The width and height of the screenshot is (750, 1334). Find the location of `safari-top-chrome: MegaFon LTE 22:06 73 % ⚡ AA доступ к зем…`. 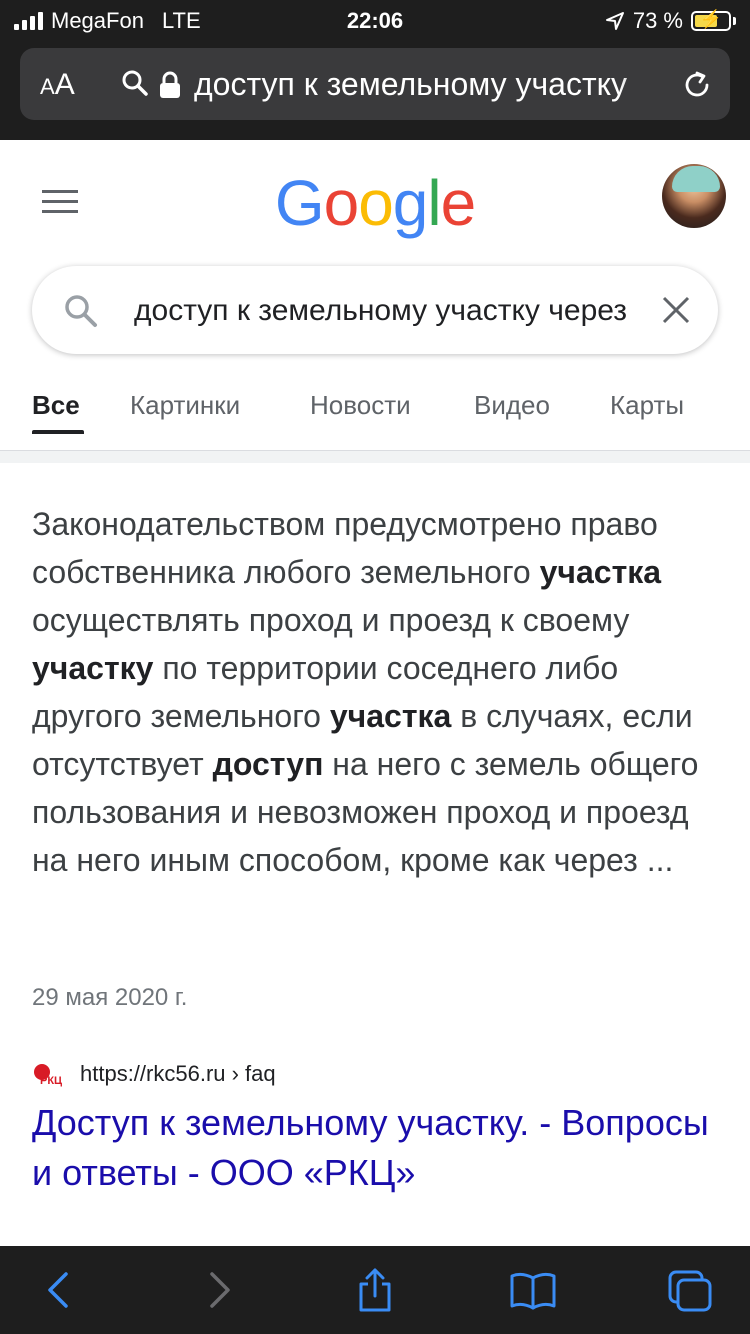

safari-top-chrome: MegaFon LTE 22:06 73 % ⚡ AA доступ к зем… is located at coordinates (375, 70).